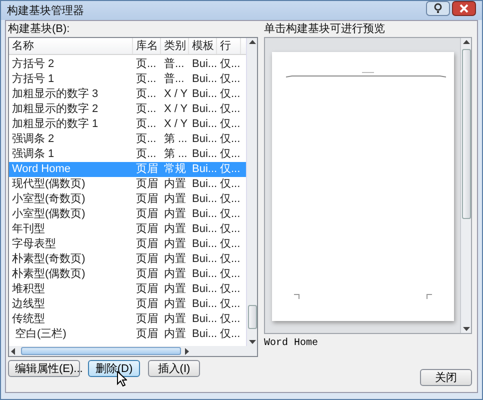  Describe the element at coordinates (71, 334) in the screenshot. I see `table-cell: 空白(三栏)` at that location.